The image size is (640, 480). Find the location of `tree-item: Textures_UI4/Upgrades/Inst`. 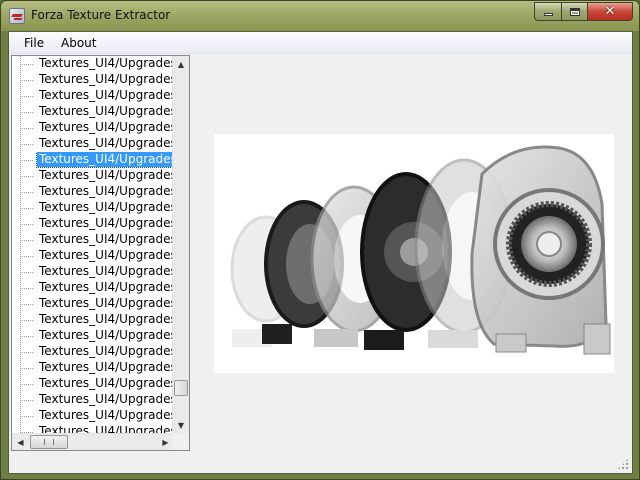

tree-item: Textures_UI4/Upgrades/Inst is located at coordinates (93, 192).